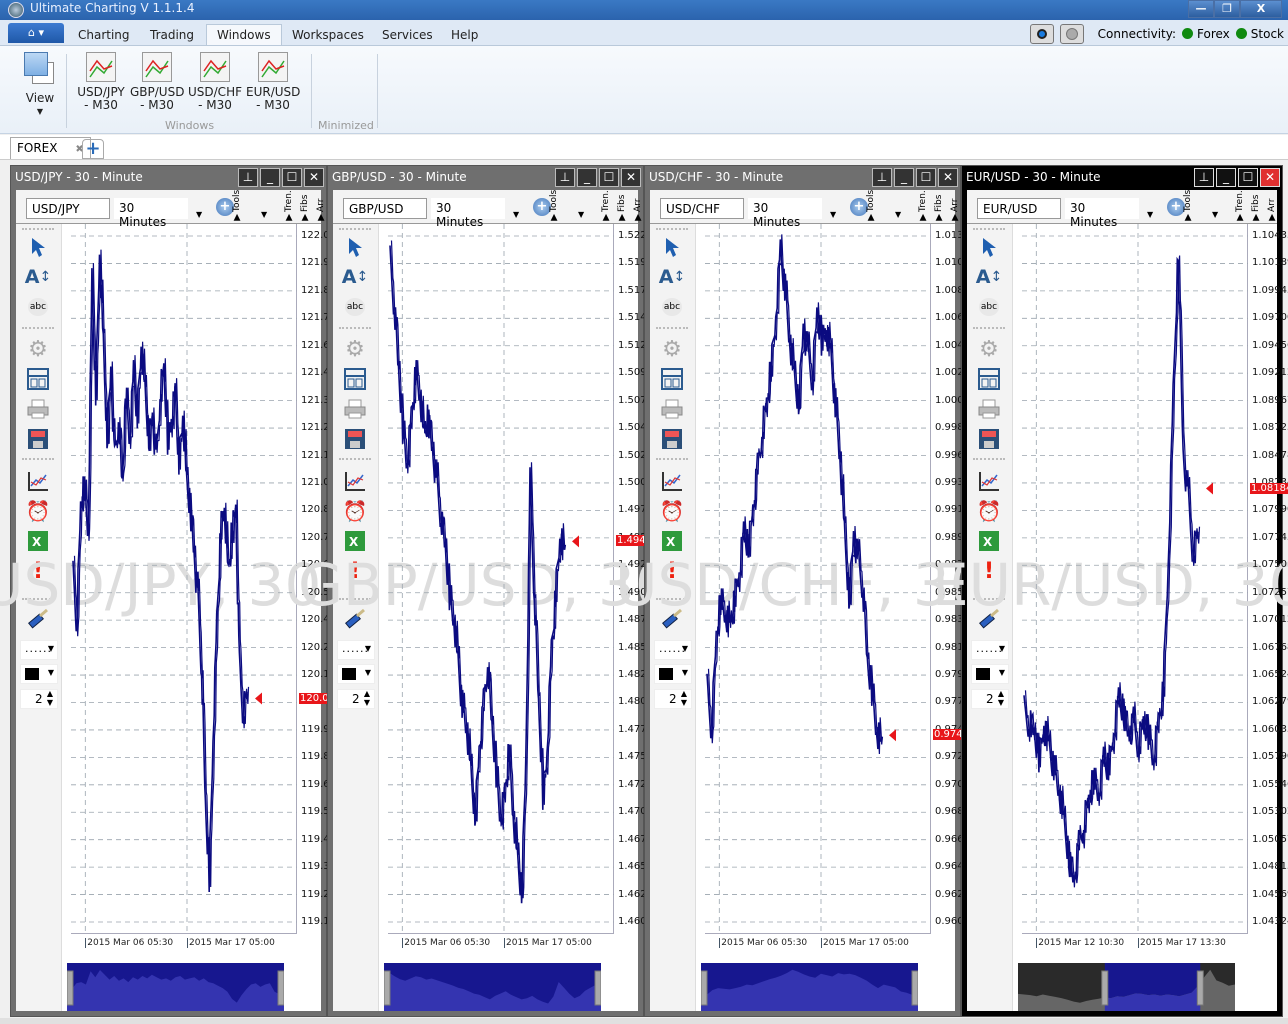  Describe the element at coordinates (50, 148) in the screenshot. I see `doc-tab-forex: FOREX ✖` at that location.